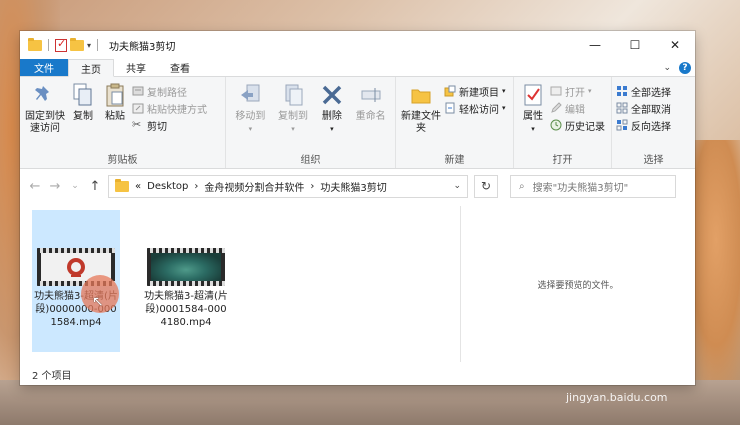  Describe the element at coordinates (55, 186) in the screenshot. I see `forward-arrow-icon: →` at that location.